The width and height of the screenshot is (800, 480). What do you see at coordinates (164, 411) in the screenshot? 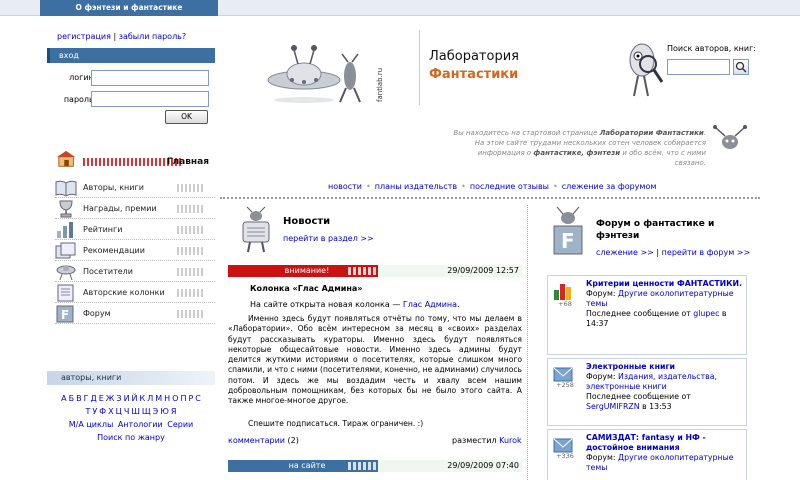
I see `alphabet-letter: Ю` at bounding box center [164, 411].